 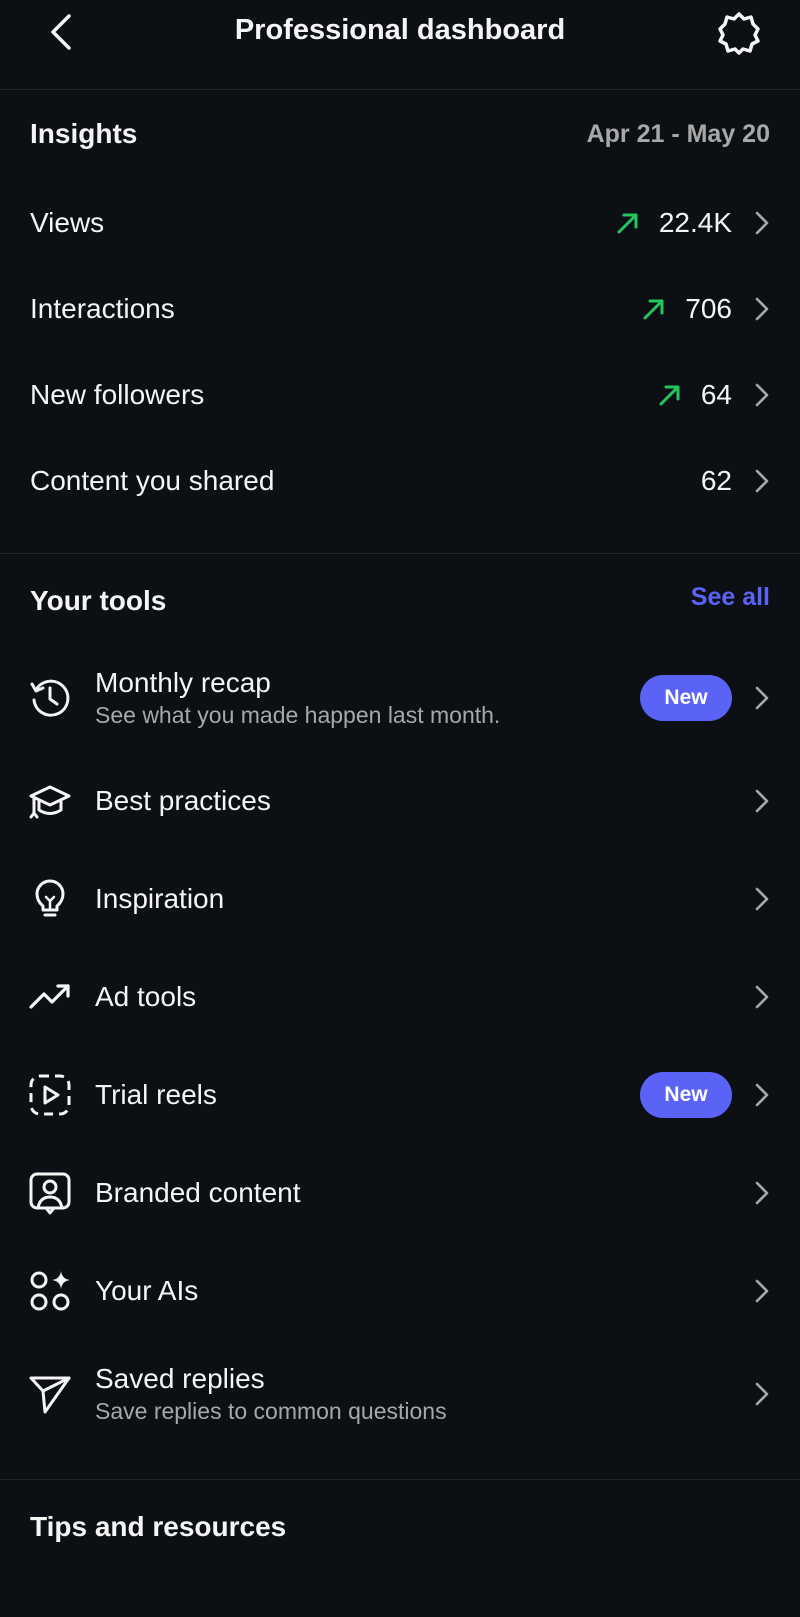 I want to click on tool-title: Inspiration, so click(x=160, y=898).